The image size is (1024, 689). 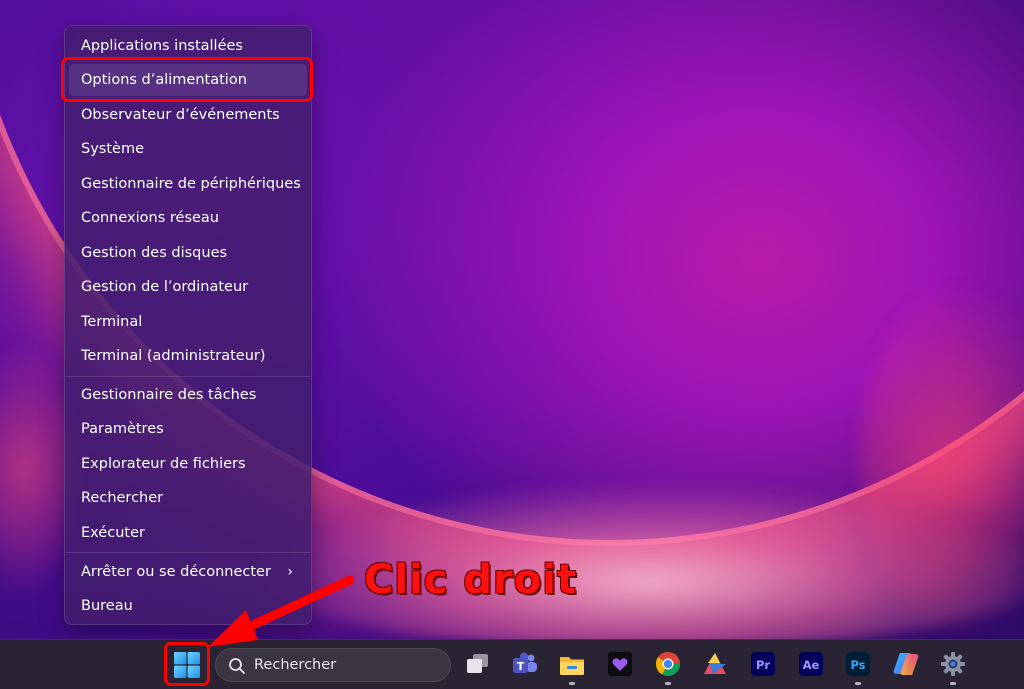 What do you see at coordinates (162, 46) in the screenshot?
I see `menu-item-label: Applications installées` at bounding box center [162, 46].